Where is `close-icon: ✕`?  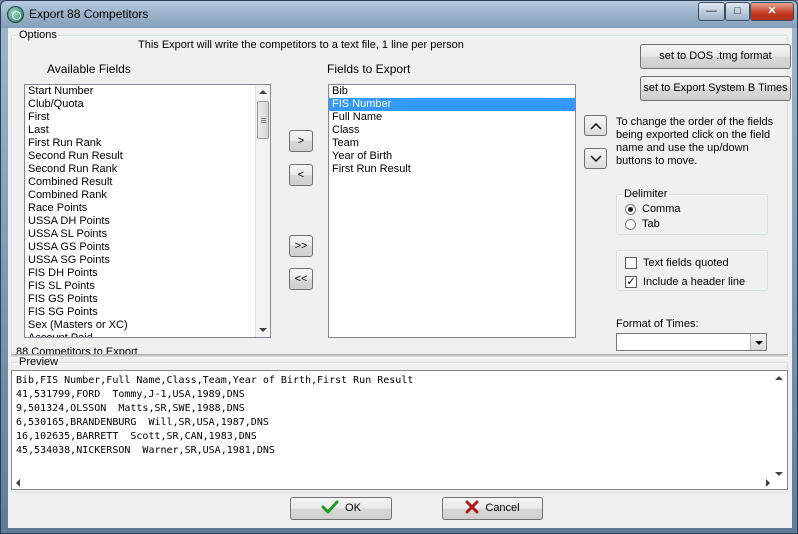
close-icon: ✕ is located at coordinates (772, 11).